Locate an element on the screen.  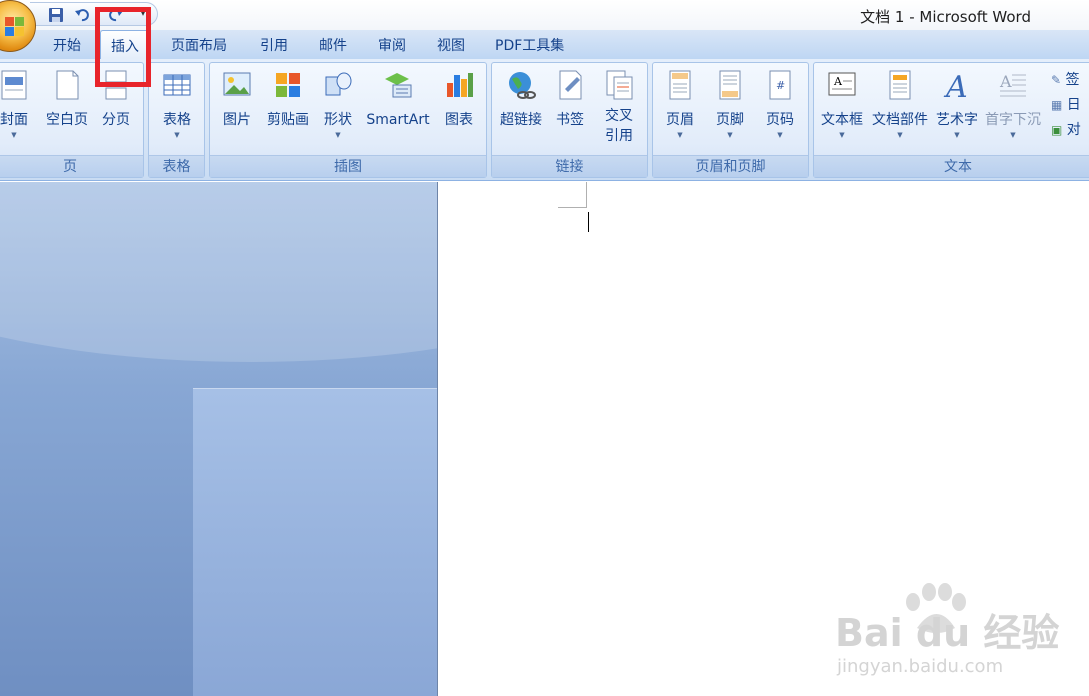
group-header-footer: 页眉 ▼ 页脚 ▼ # 页码 ▼ 页眉和页脚 is located at coordinates (730, 120).